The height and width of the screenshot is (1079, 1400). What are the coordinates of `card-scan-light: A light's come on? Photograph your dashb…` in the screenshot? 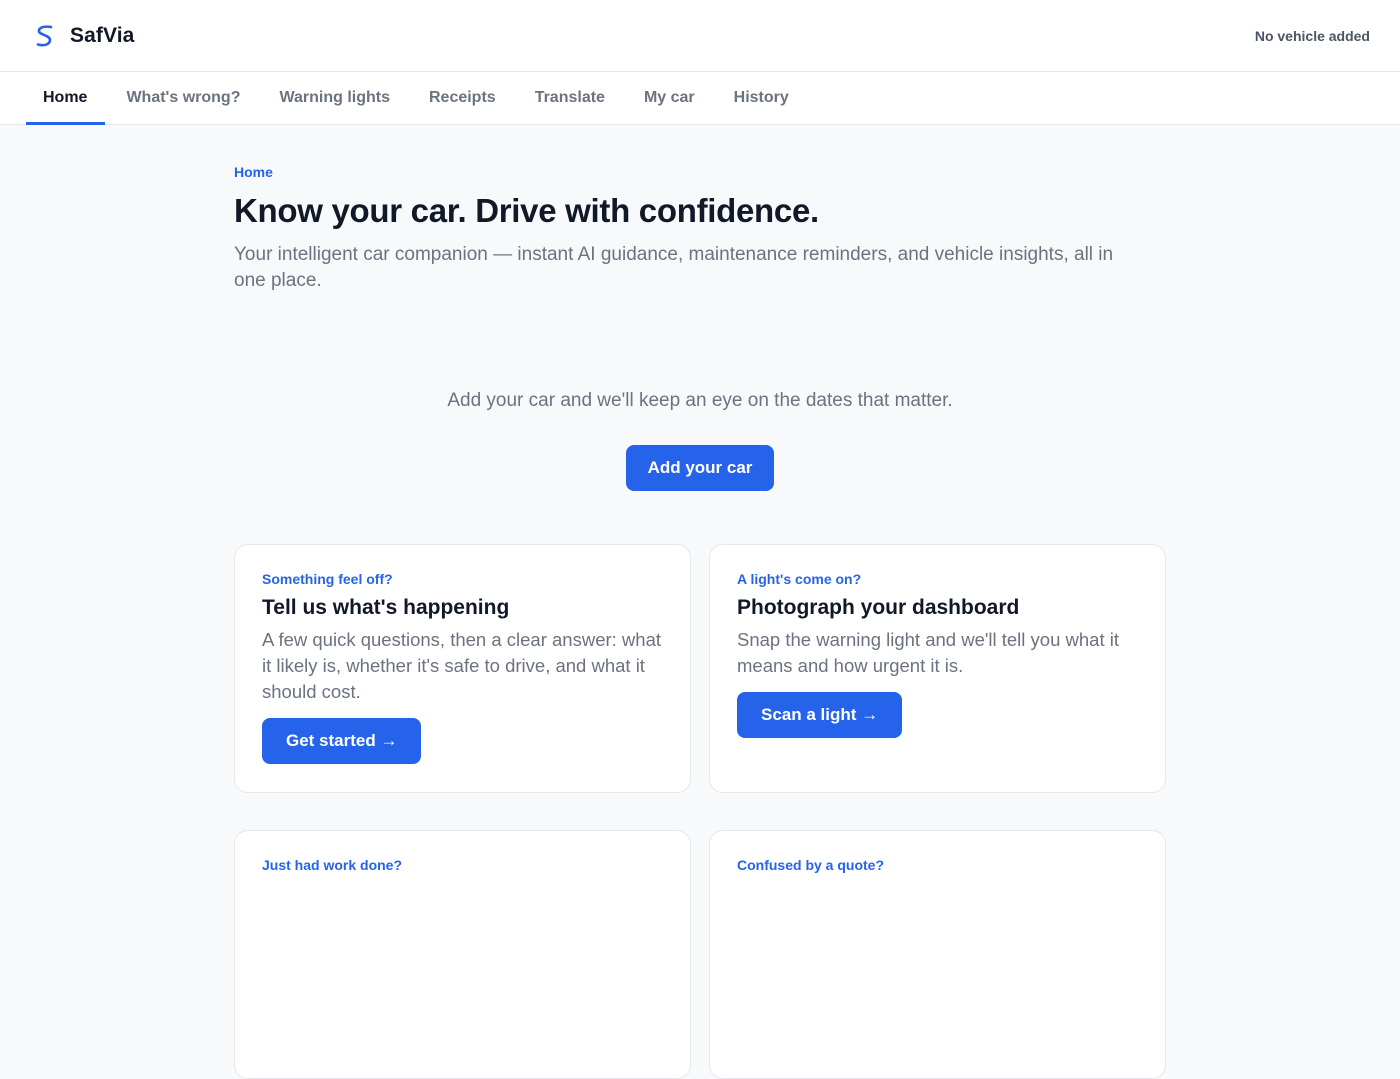 It's located at (937, 668).